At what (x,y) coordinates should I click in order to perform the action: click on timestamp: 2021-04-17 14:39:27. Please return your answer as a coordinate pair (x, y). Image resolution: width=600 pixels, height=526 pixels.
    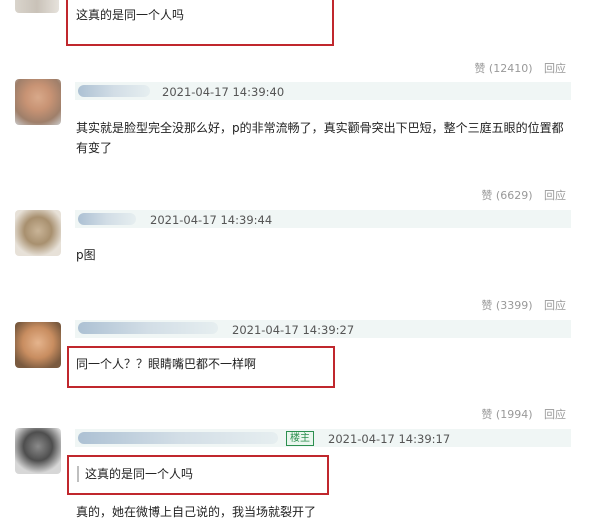
    Looking at the image, I should click on (293, 330).